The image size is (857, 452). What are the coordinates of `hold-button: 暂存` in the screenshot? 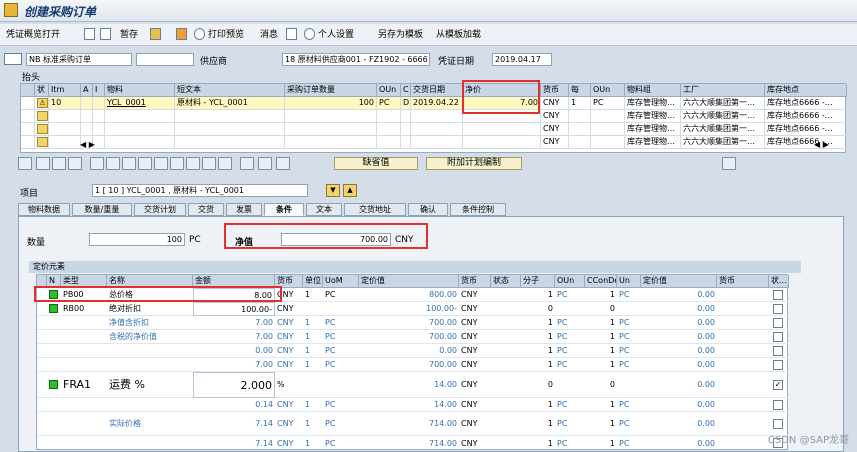 It's located at (129, 35).